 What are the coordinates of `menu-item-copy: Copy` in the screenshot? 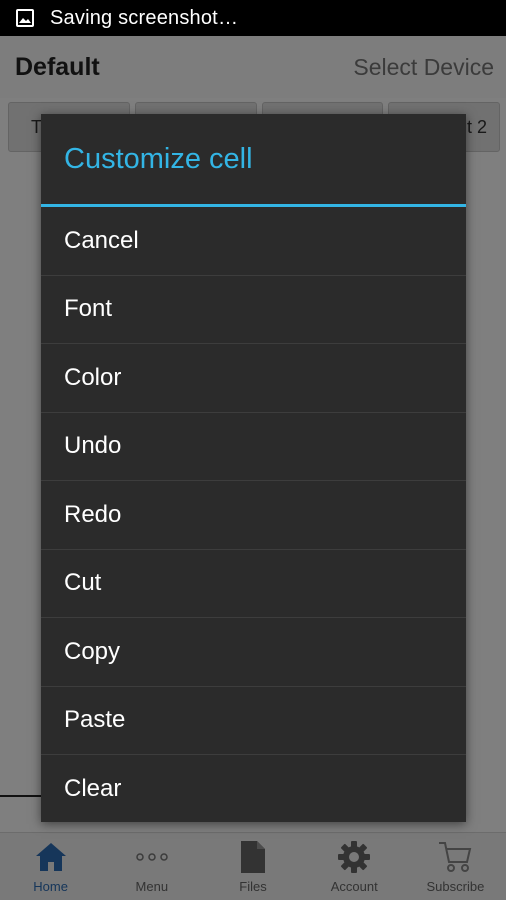 It's located at (253, 652).